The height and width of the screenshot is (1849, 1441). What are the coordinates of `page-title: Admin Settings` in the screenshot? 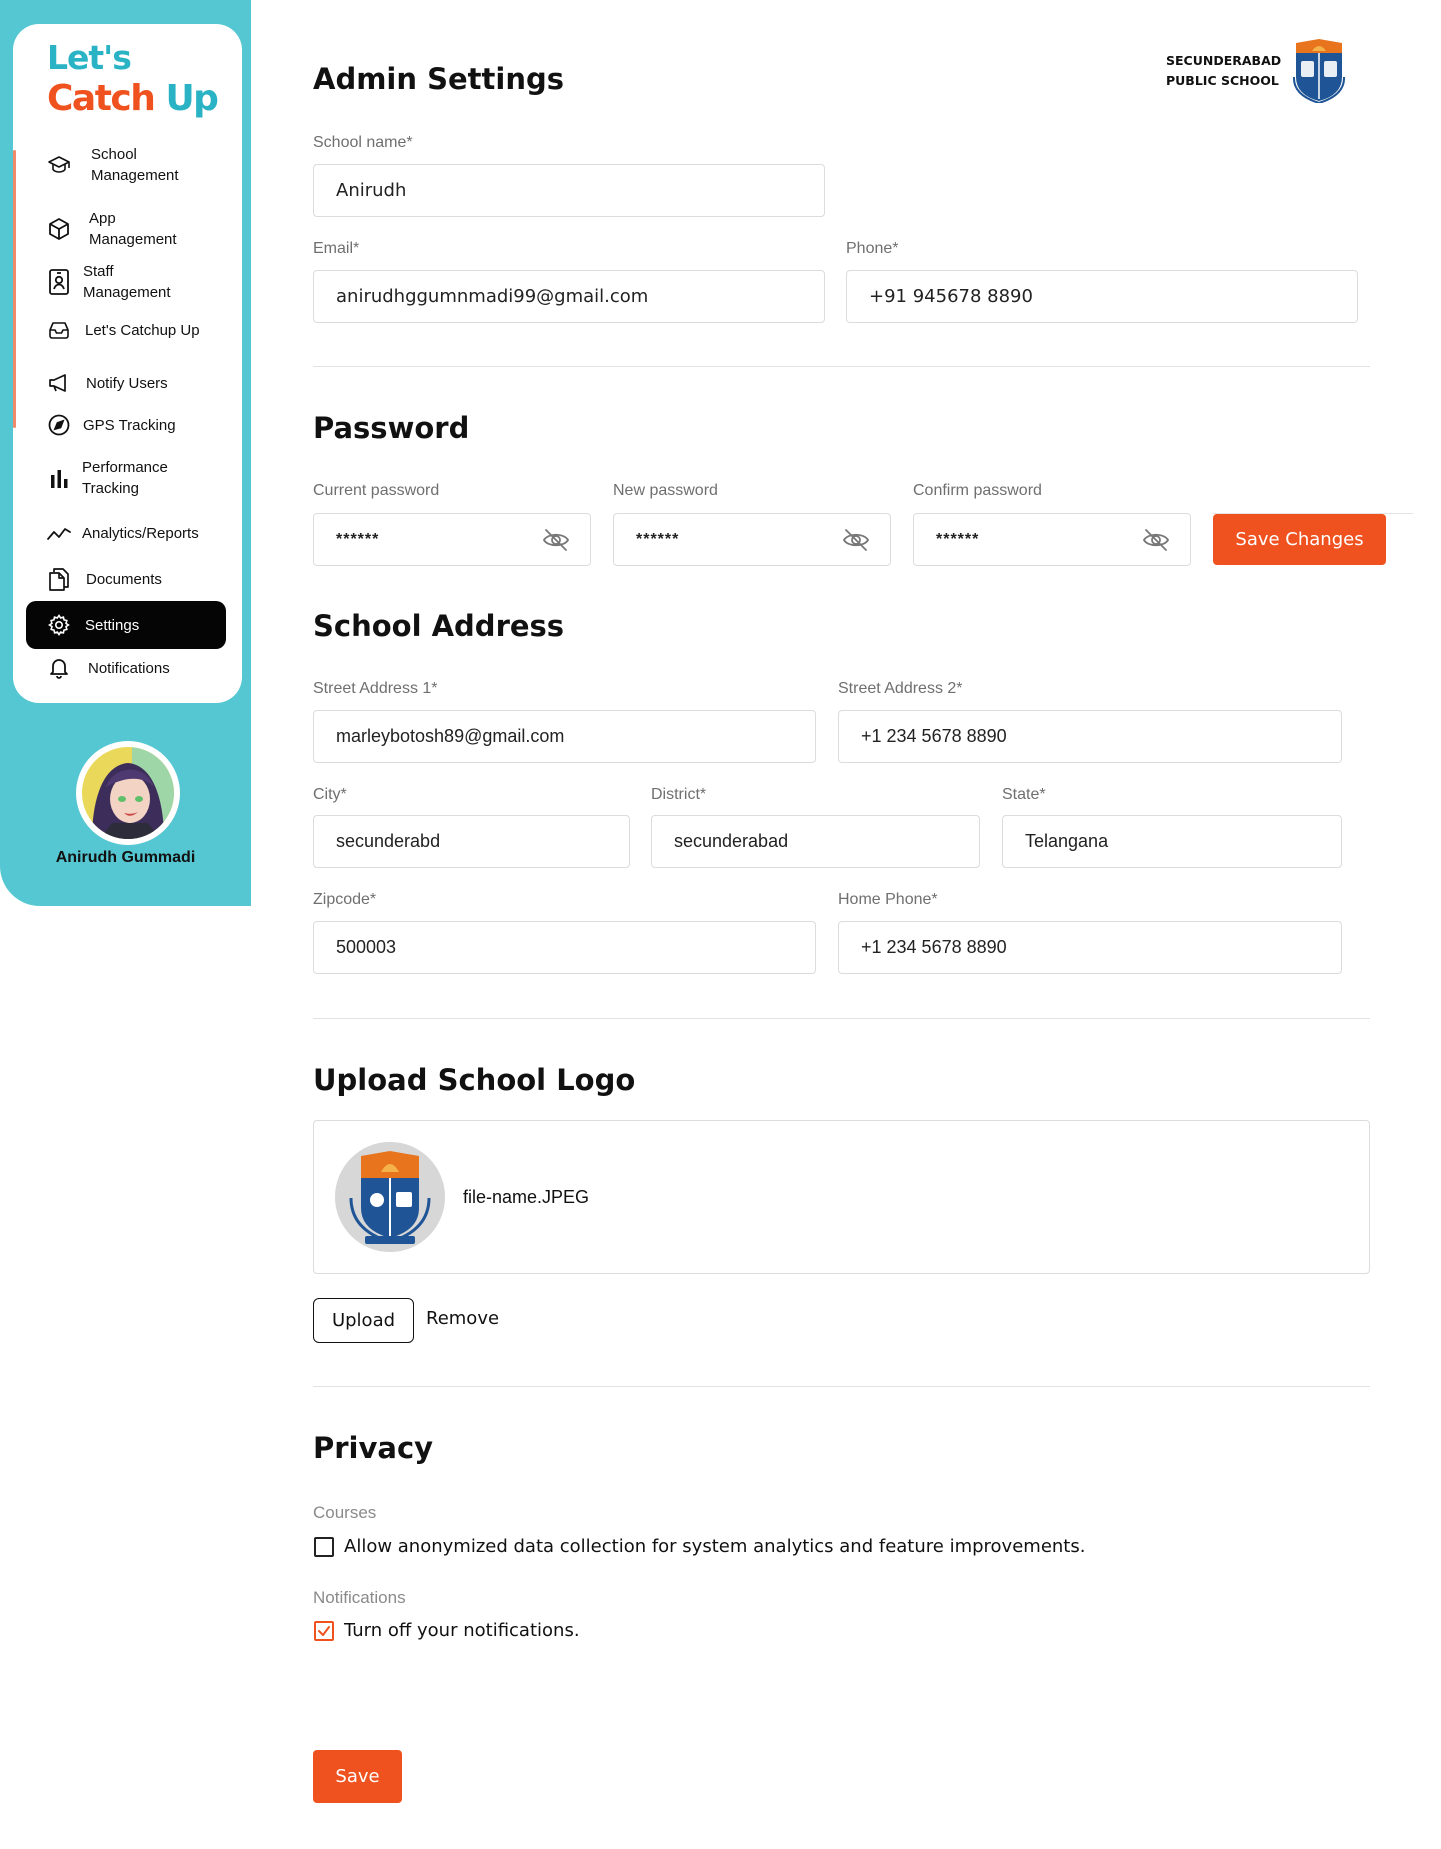 It's located at (438, 79).